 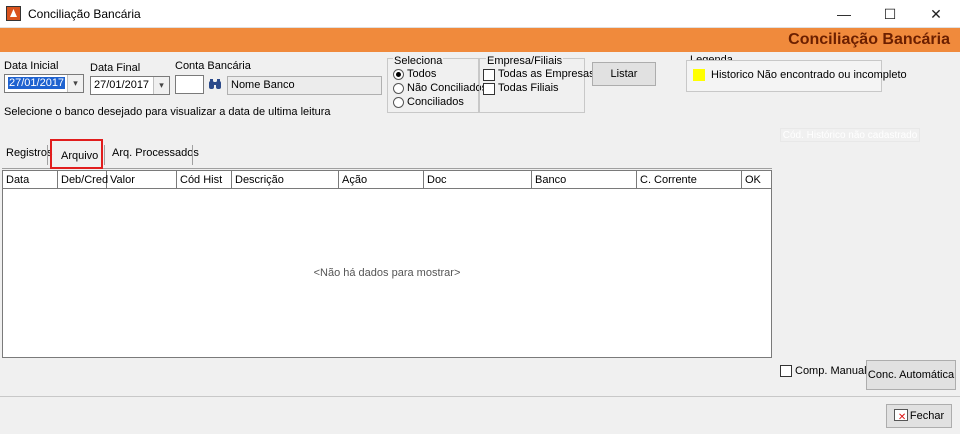 I want to click on radio-nao-conciliados-label: Não Conciliados, so click(x=447, y=88).